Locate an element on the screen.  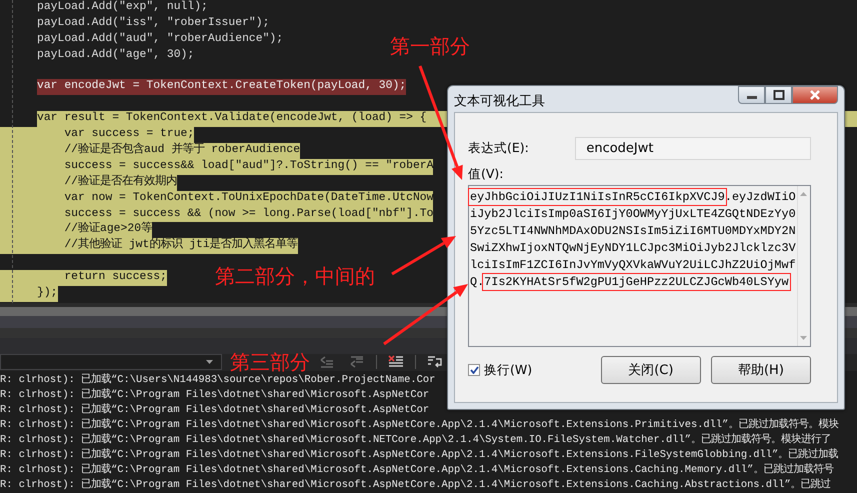
code-line: payLoad.Add("aud", "roberAudience"); is located at coordinates (160, 39).